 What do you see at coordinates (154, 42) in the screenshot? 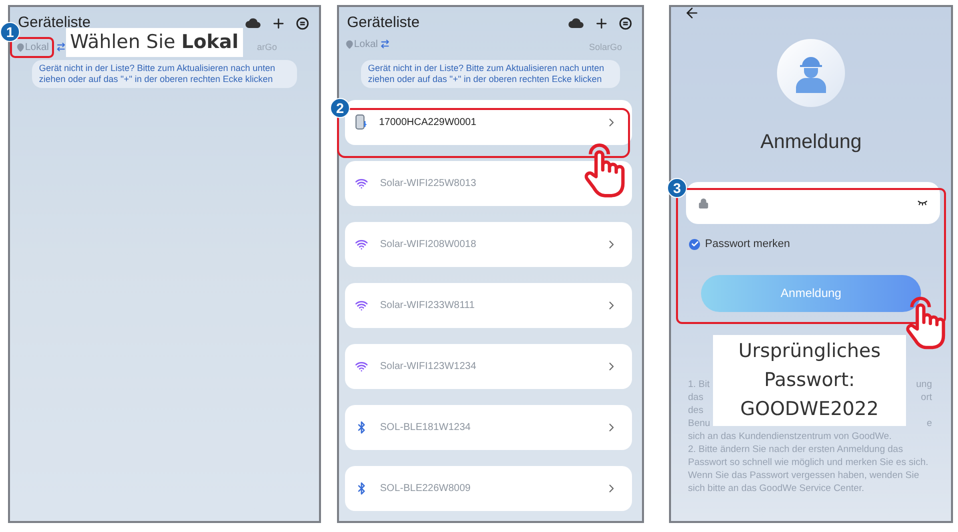
I see `callout-label: Wählen Sie Lokal` at bounding box center [154, 42].